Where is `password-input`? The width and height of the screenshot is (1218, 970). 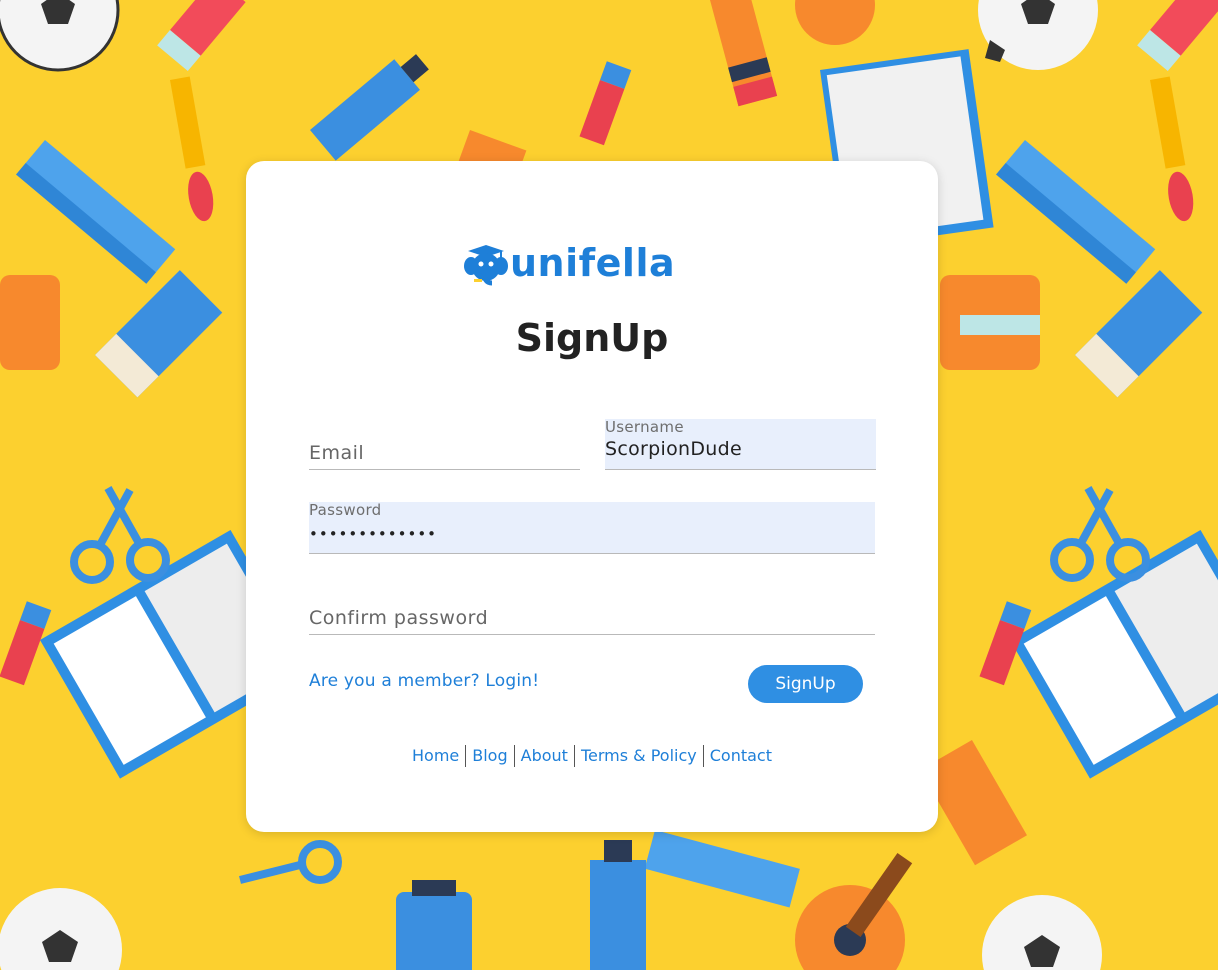
password-input is located at coordinates (592, 534).